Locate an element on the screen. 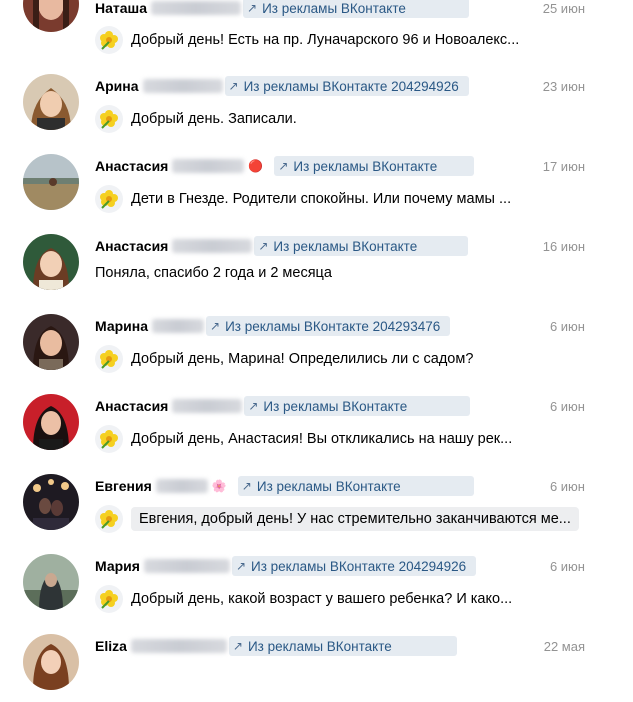 Image resolution: width=633 pixels, height=702 pixels. ad-source-badge: ↗ Из рекламы ВКонтакте 204293476 is located at coordinates (328, 326).